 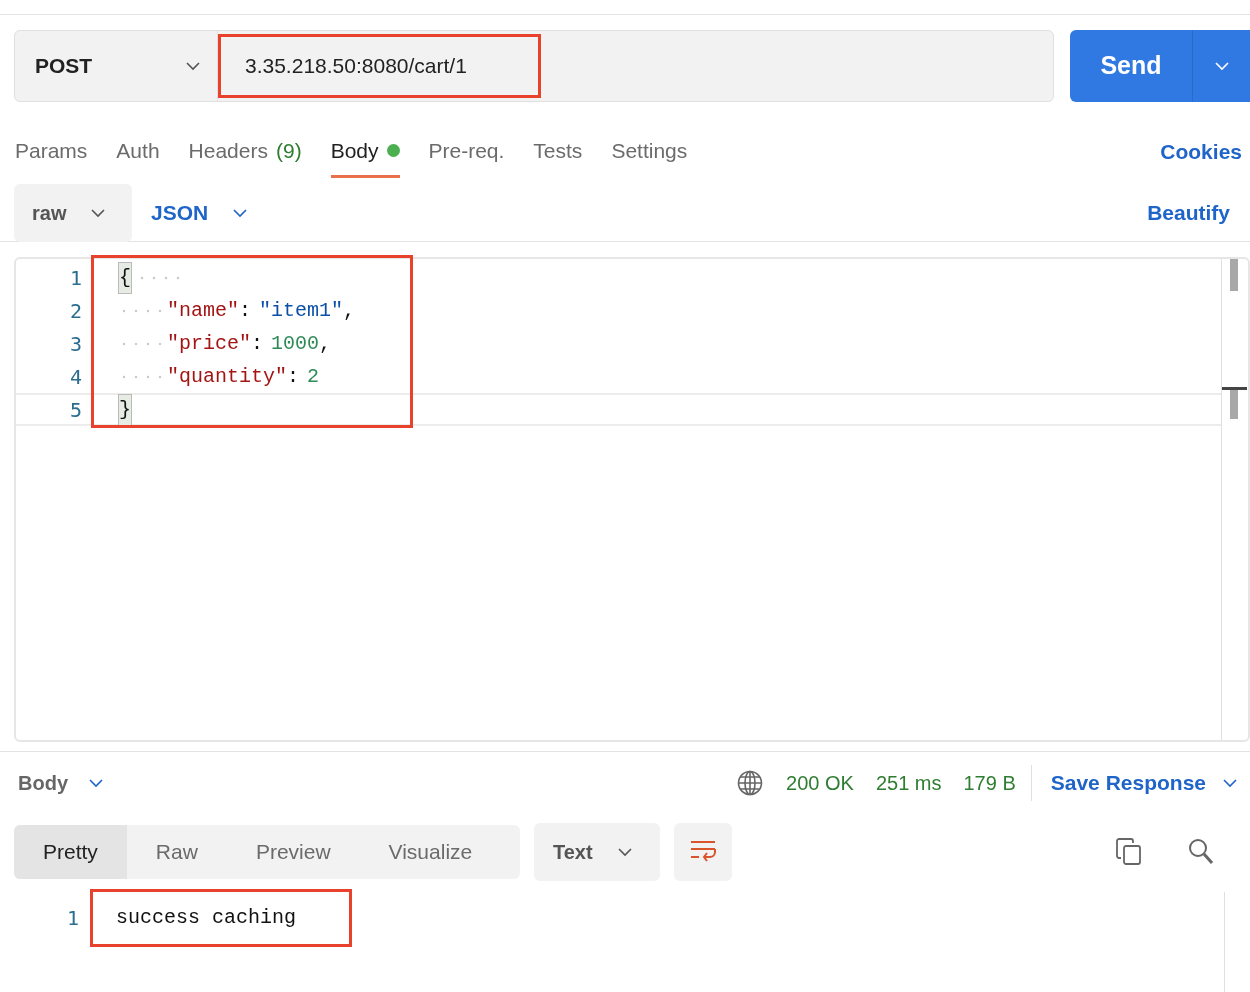 What do you see at coordinates (1131, 66) in the screenshot?
I see `send-button: Send` at bounding box center [1131, 66].